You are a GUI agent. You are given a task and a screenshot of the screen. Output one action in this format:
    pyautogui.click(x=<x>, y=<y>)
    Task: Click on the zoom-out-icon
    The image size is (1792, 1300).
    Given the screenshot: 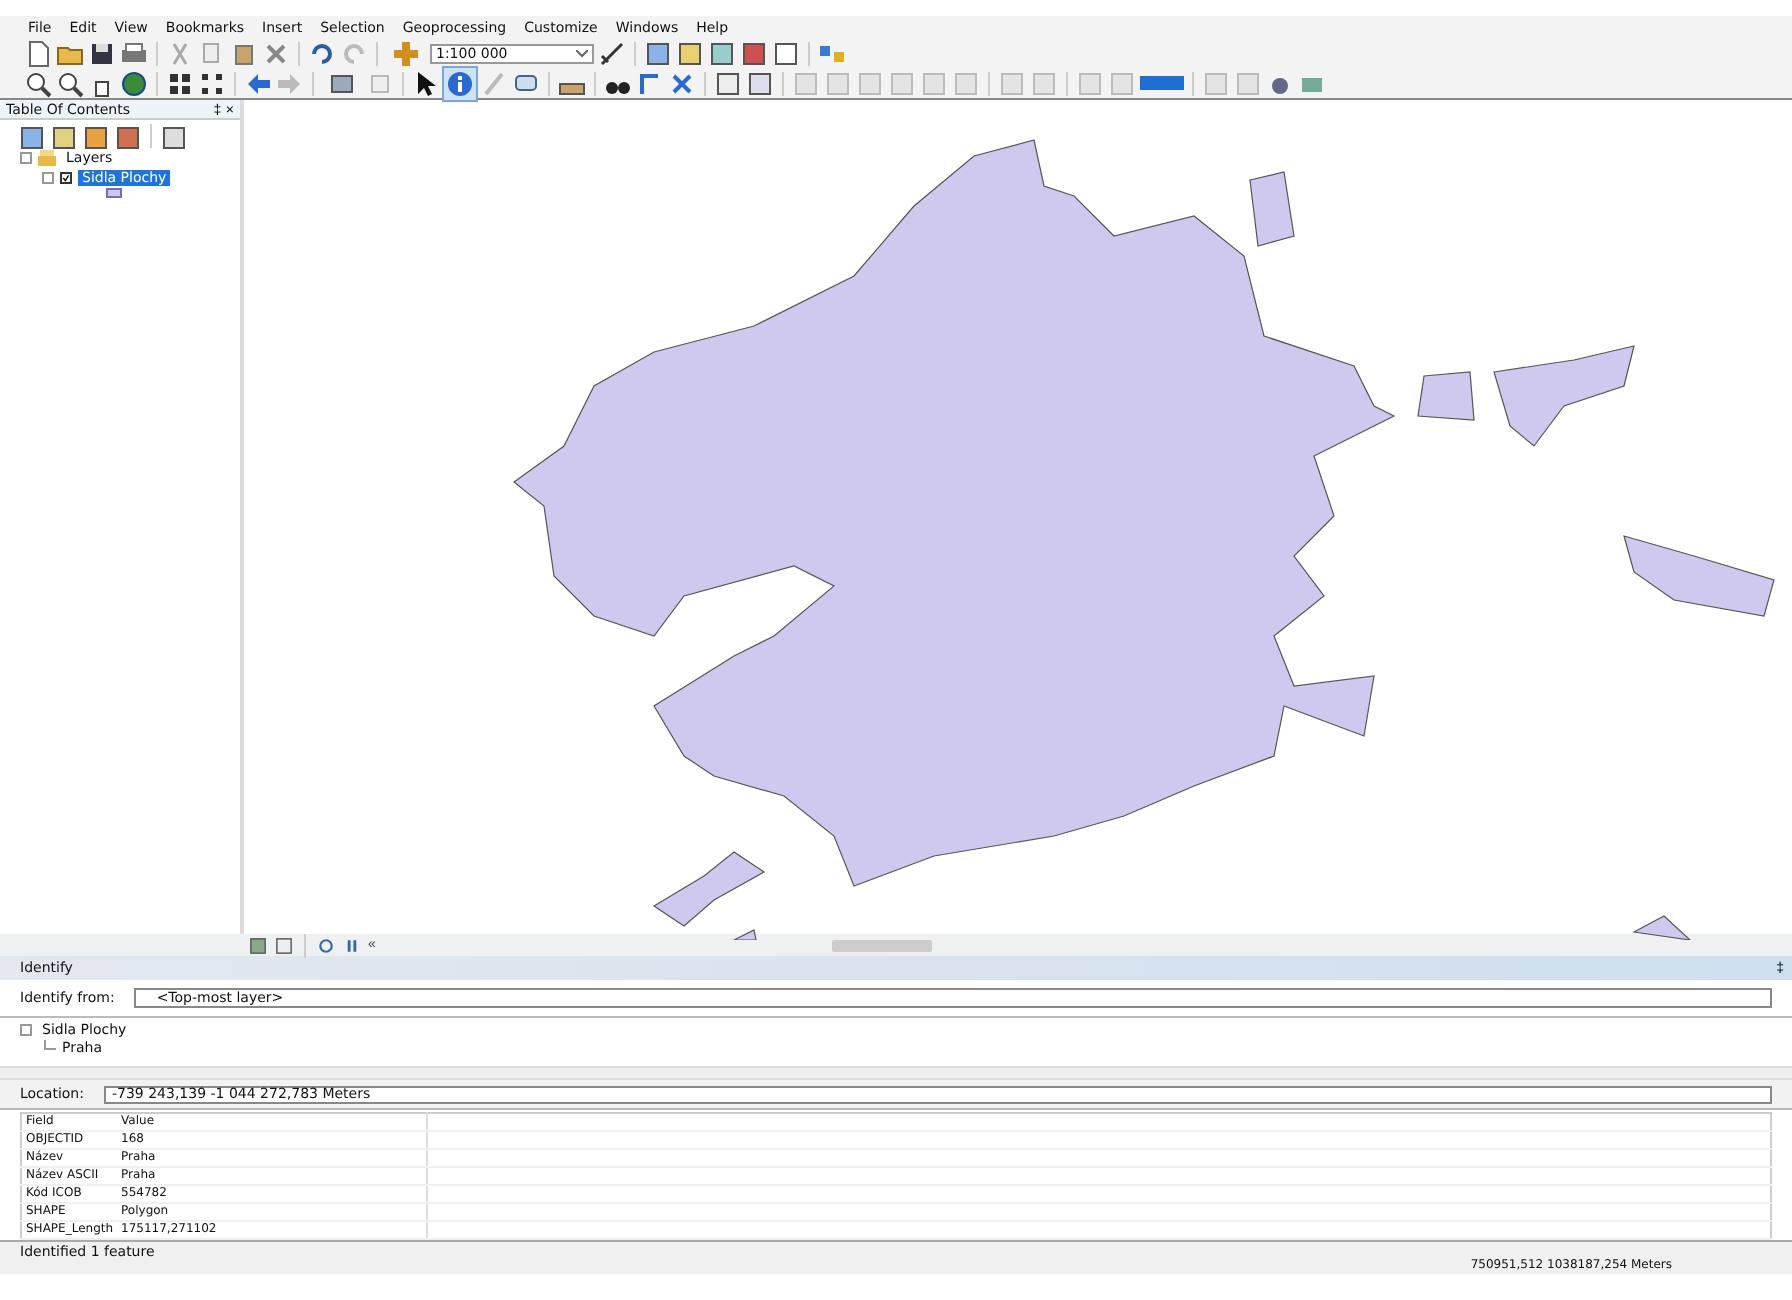 What is the action you would take?
    pyautogui.click(x=70, y=83)
    